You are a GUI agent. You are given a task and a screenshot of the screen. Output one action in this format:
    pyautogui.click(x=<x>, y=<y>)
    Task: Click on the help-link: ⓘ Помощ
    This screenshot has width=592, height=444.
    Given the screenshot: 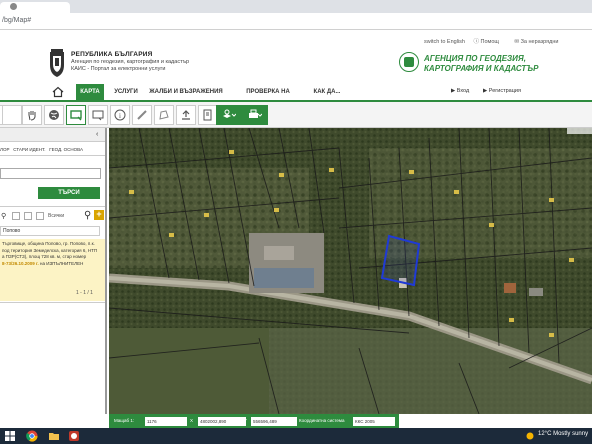 What is the action you would take?
    pyautogui.click(x=490, y=42)
    